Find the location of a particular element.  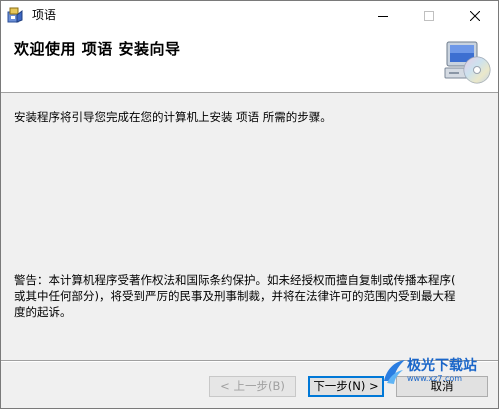

minimize-button is located at coordinates (383, 15).